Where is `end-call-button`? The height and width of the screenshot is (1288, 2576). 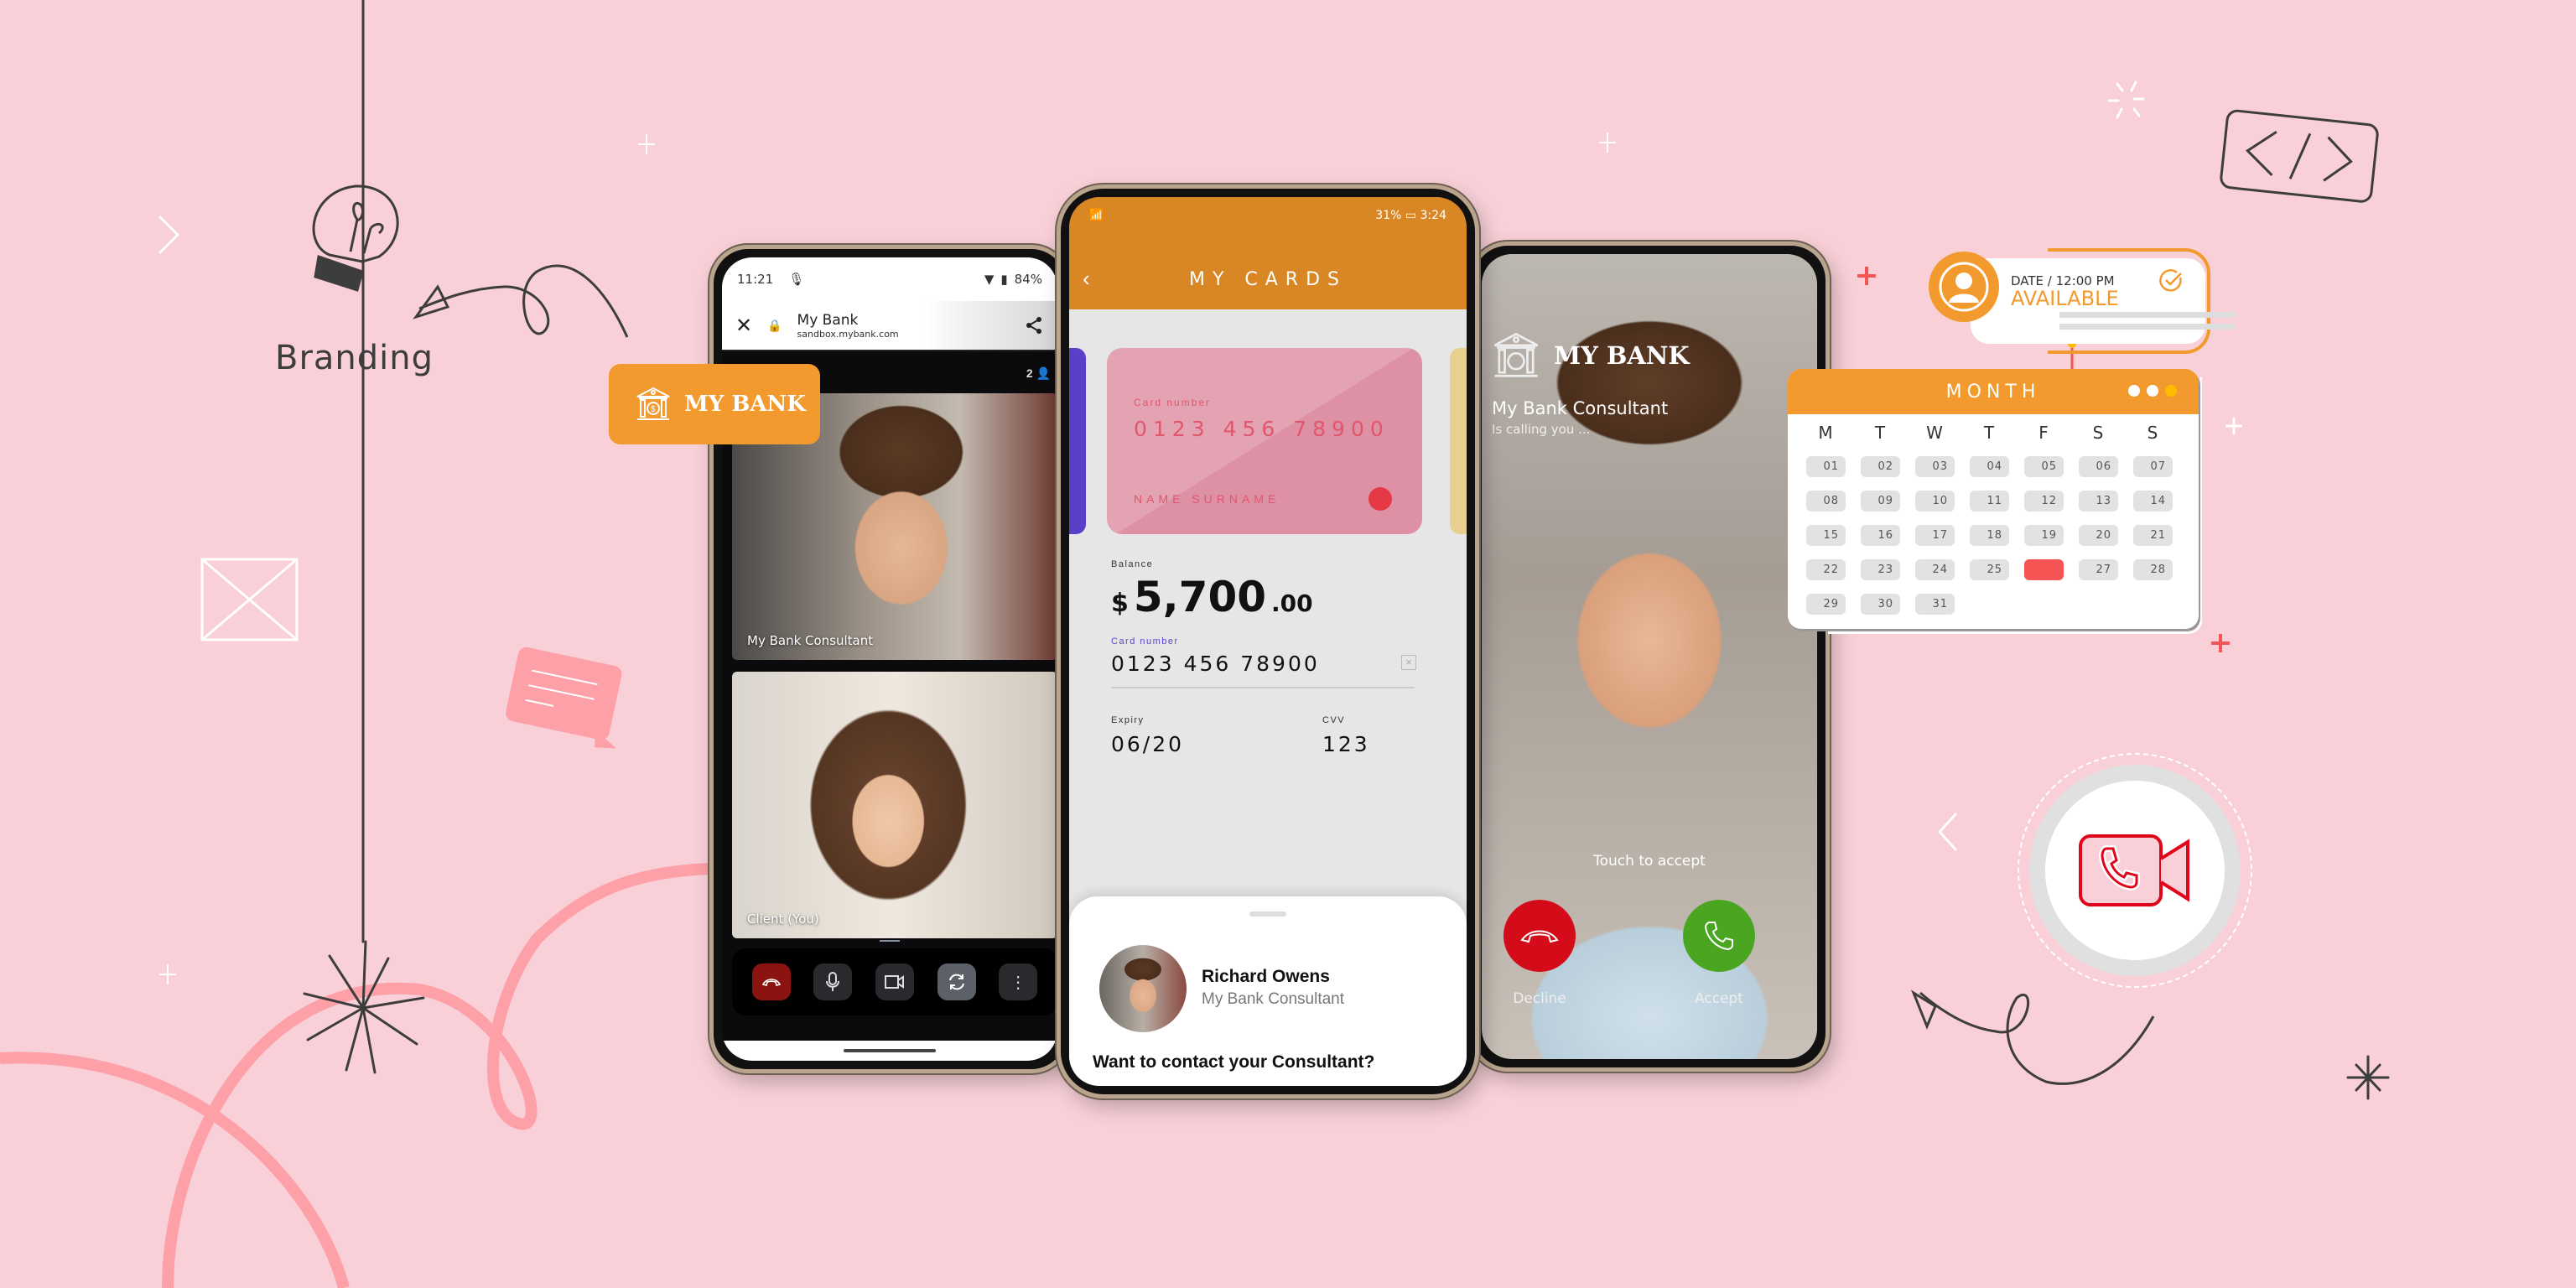
end-call-button is located at coordinates (771, 981).